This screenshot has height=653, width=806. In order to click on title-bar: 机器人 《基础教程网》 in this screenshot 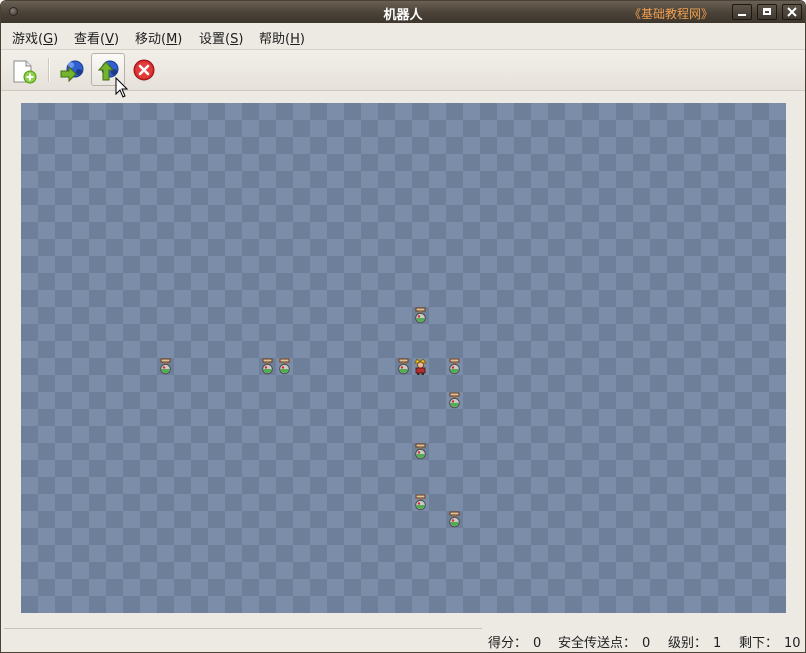, I will do `click(403, 12)`.